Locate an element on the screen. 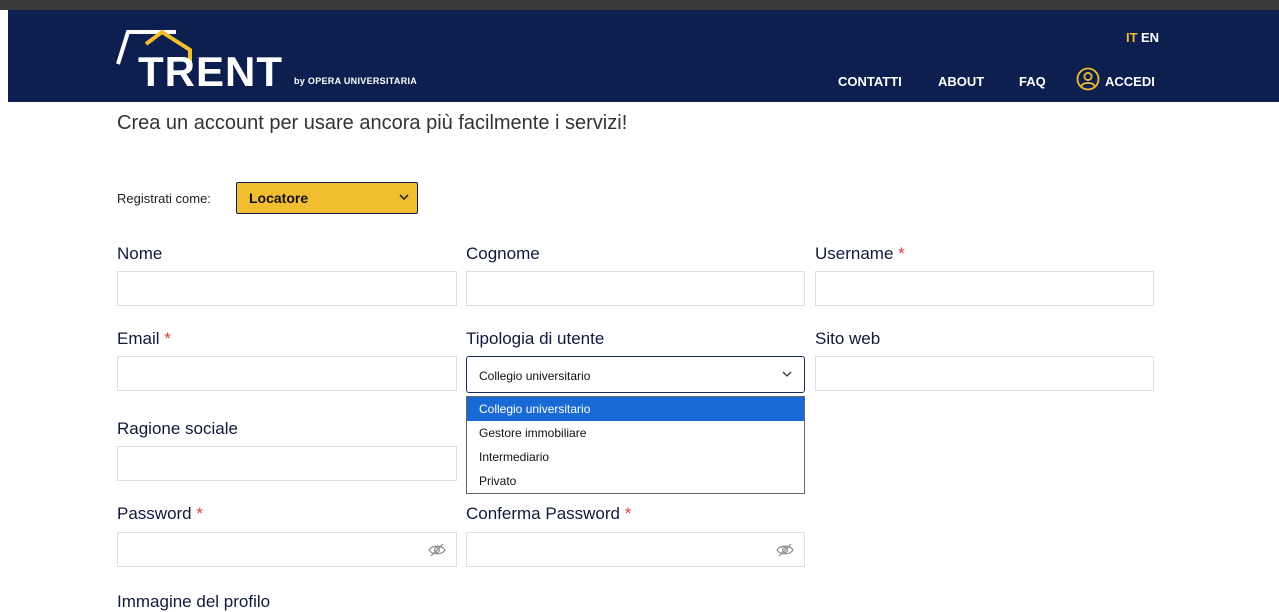  conferma-input is located at coordinates (635, 549).